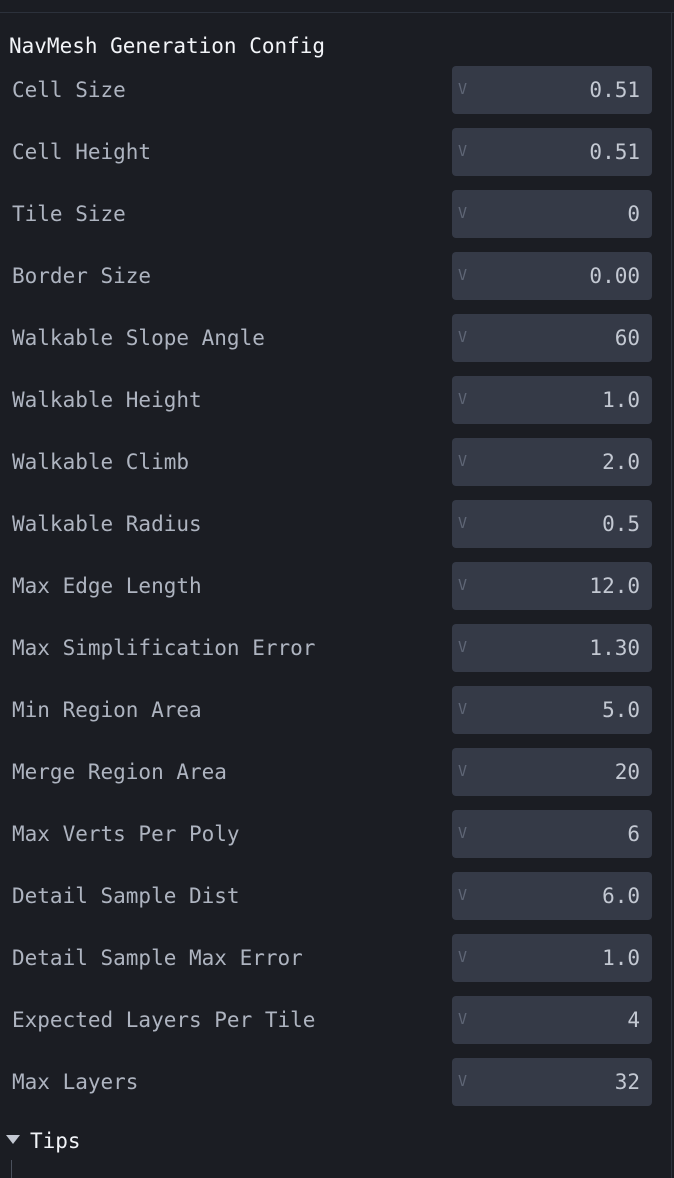 The width and height of the screenshot is (674, 1178). I want to click on config-field-label: Merge Region Area, so click(119, 772).